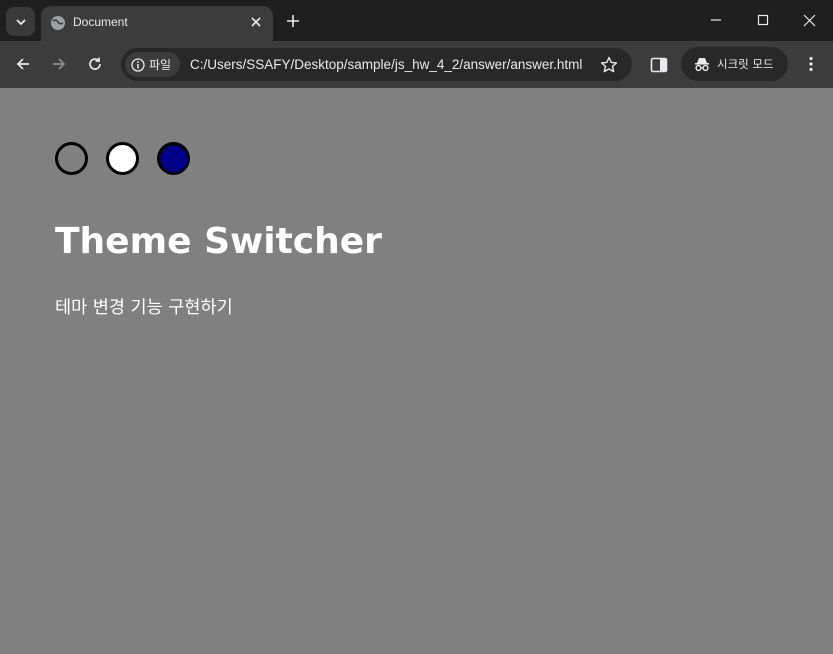  What do you see at coordinates (122, 158) in the screenshot?
I see `theme-button-white` at bounding box center [122, 158].